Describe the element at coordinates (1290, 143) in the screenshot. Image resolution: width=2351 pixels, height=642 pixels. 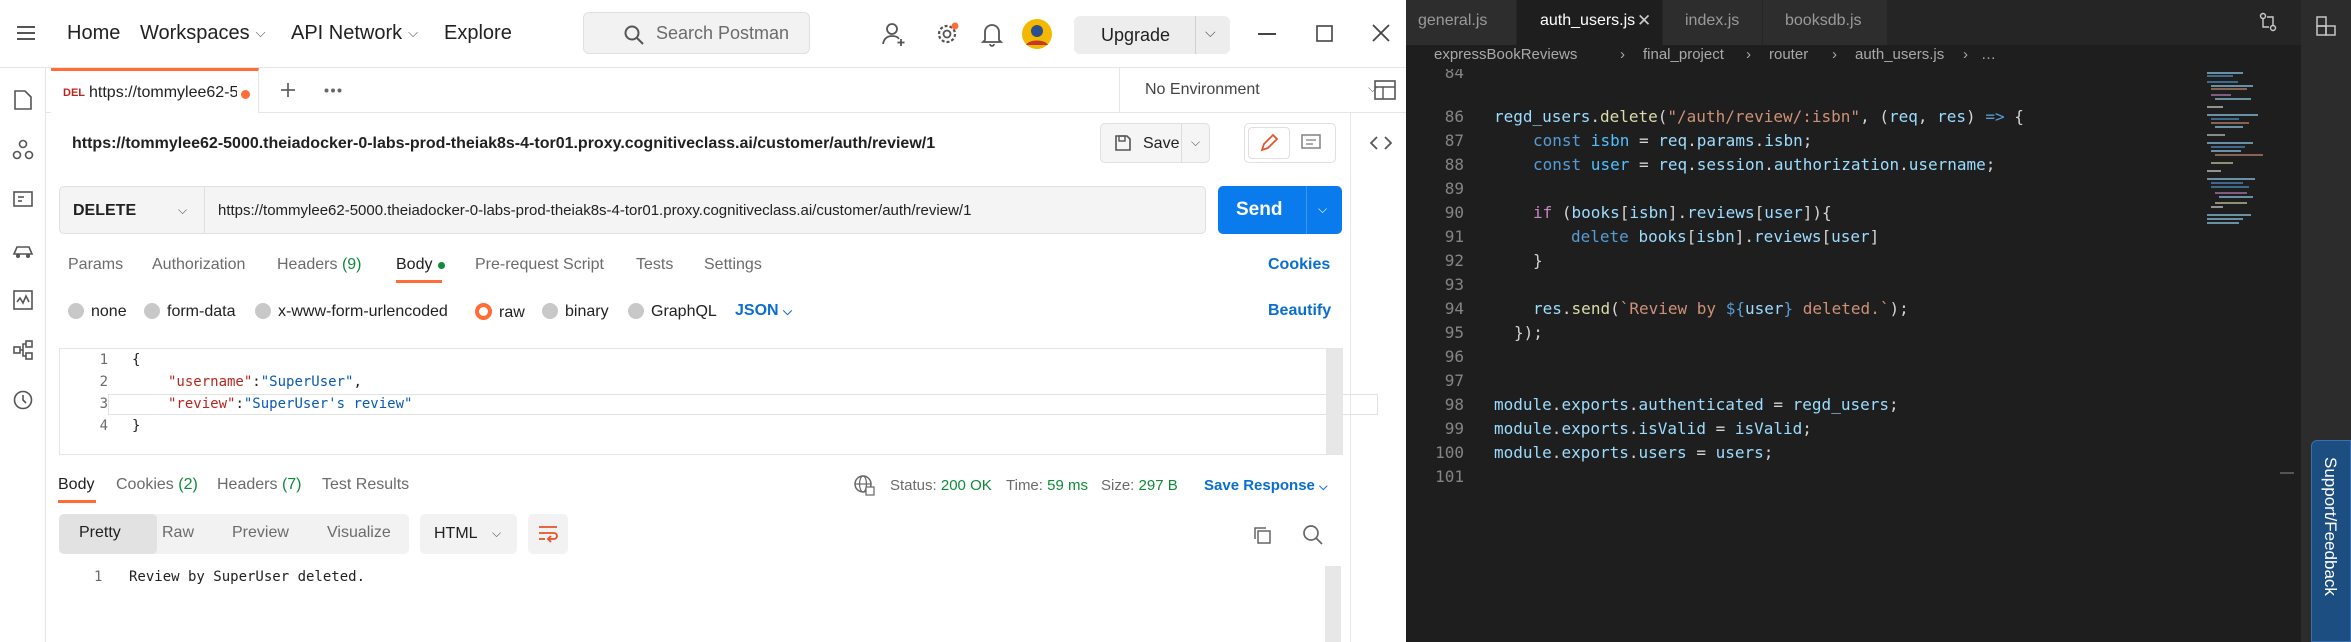
I see `edit-doc-toggle` at that location.